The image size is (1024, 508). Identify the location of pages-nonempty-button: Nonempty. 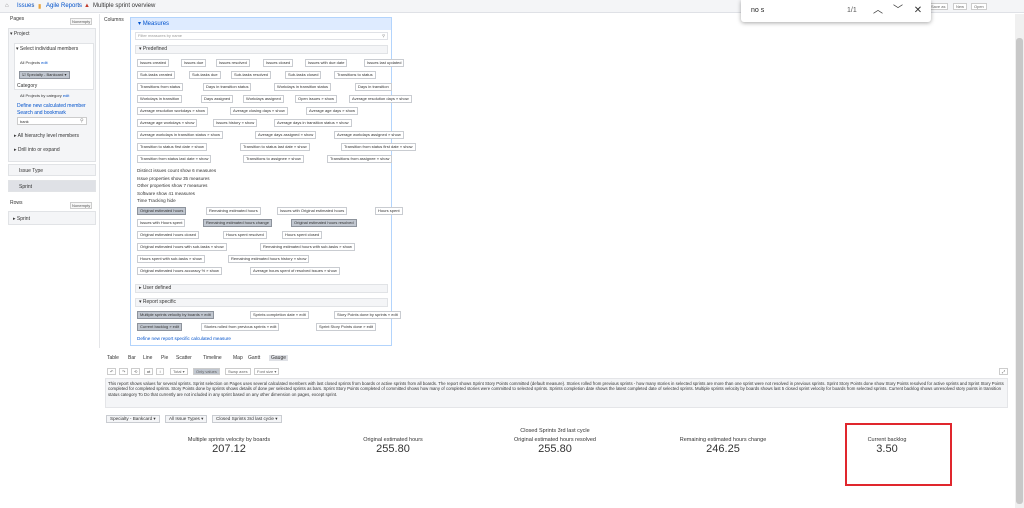
(81, 21).